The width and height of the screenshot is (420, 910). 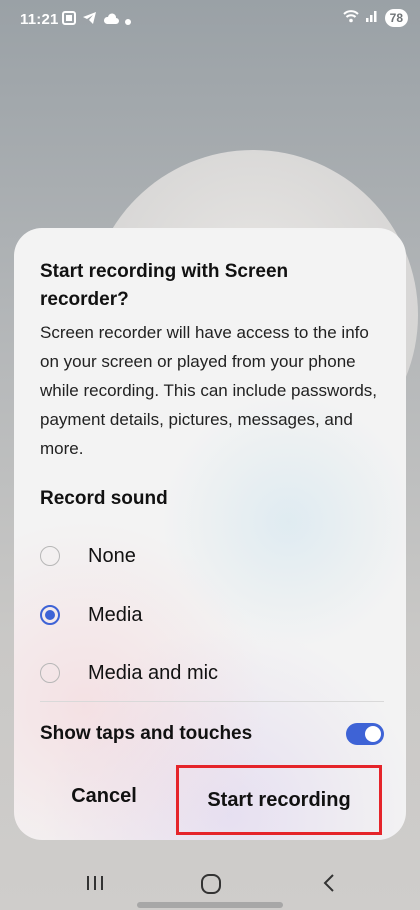 I want to click on option-media-and-mic: Media and mic, so click(x=210, y=673).